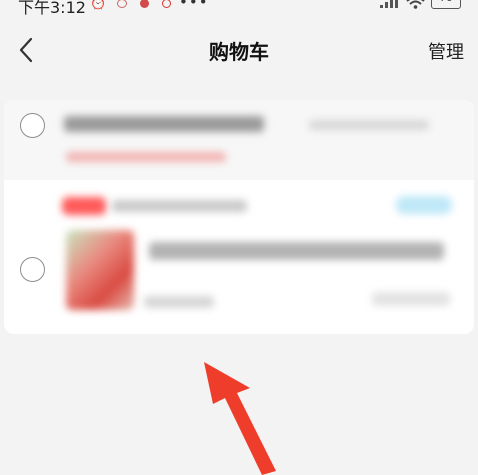 This screenshot has width=478, height=475. Describe the element at coordinates (369, 125) in the screenshot. I see `store-meta-blurred` at that location.